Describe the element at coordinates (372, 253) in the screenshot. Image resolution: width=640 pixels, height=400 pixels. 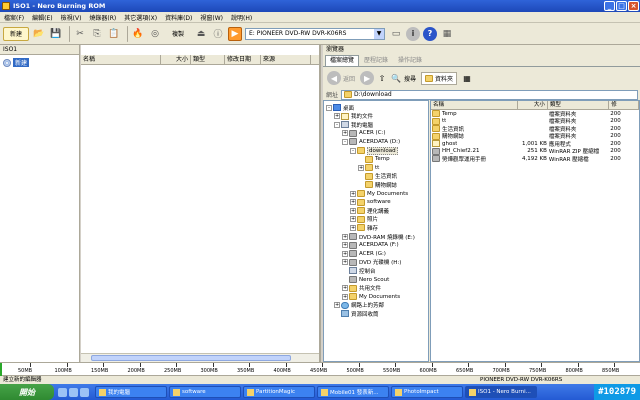
I see `tree-node-label: ACER (G:)` at that location.